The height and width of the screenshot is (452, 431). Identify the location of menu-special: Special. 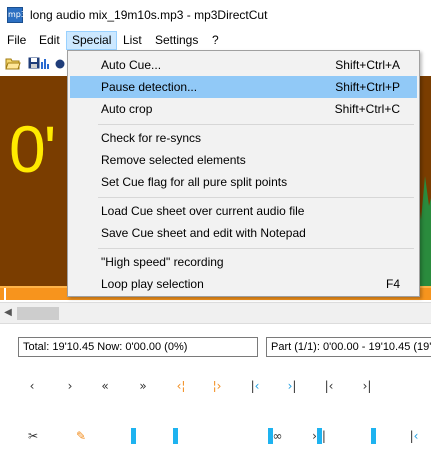
(92, 40).